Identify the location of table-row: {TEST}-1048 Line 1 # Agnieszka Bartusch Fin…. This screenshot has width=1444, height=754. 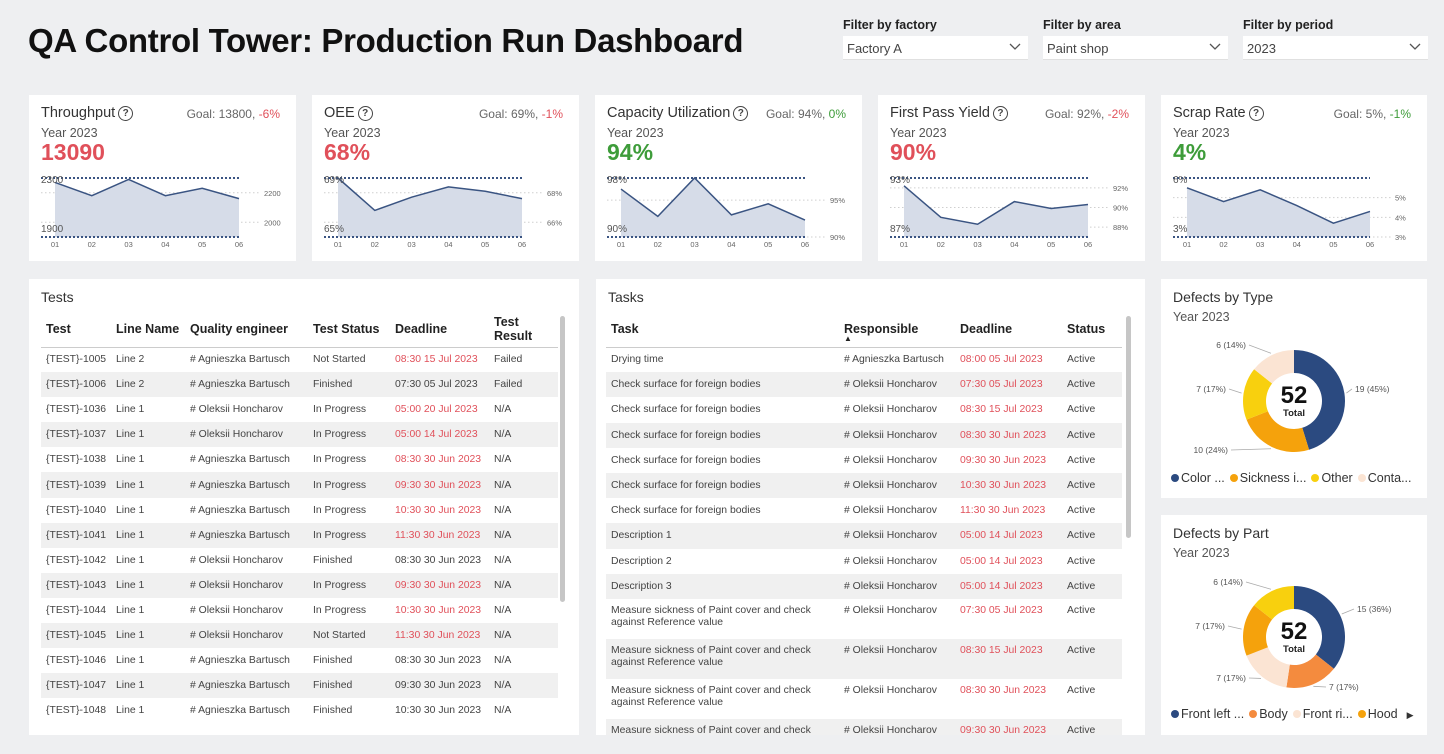
(299, 710).